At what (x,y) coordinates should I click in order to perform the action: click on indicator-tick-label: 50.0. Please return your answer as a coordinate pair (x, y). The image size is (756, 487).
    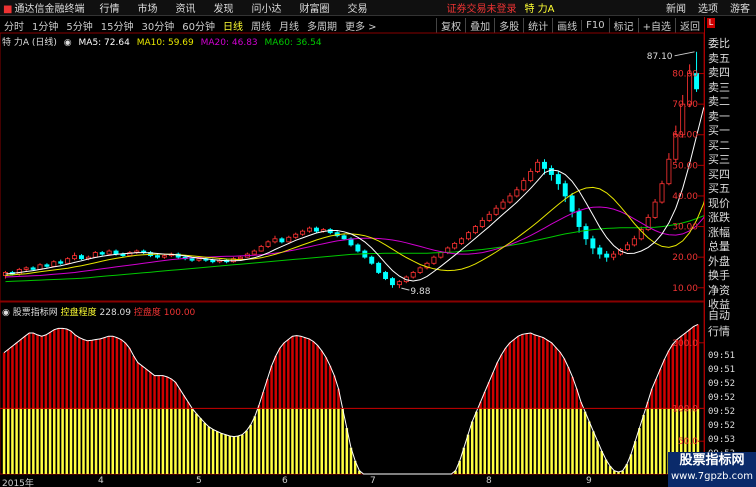
    Looking at the image, I should click on (688, 442).